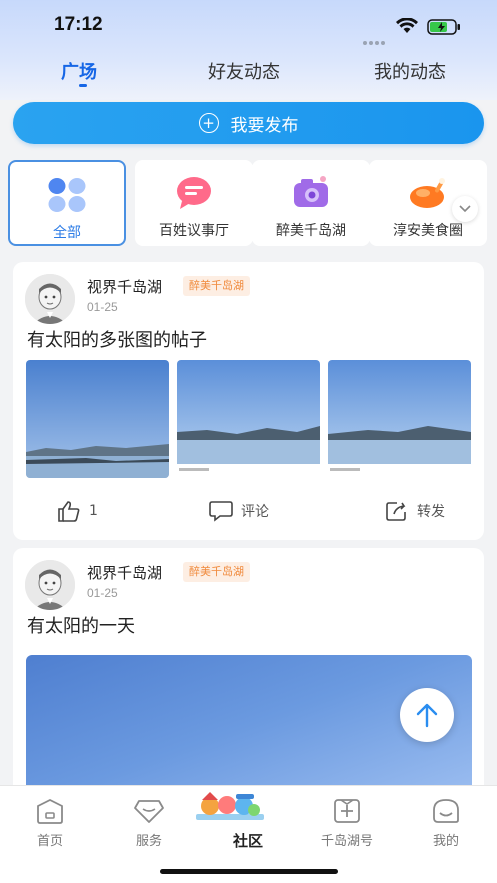  What do you see at coordinates (194, 231) in the screenshot?
I see `category-label: 百姓议事厅` at bounding box center [194, 231].